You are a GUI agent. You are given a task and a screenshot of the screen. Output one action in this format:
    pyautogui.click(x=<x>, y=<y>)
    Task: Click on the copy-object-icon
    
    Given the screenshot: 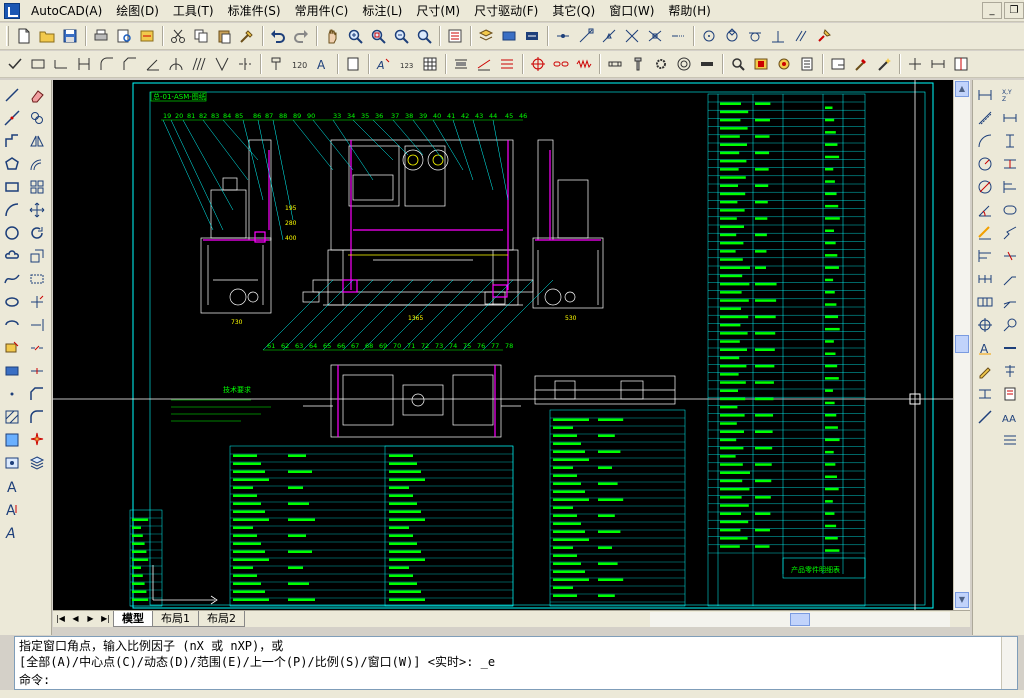 What is the action you would take?
    pyautogui.click(x=37, y=118)
    